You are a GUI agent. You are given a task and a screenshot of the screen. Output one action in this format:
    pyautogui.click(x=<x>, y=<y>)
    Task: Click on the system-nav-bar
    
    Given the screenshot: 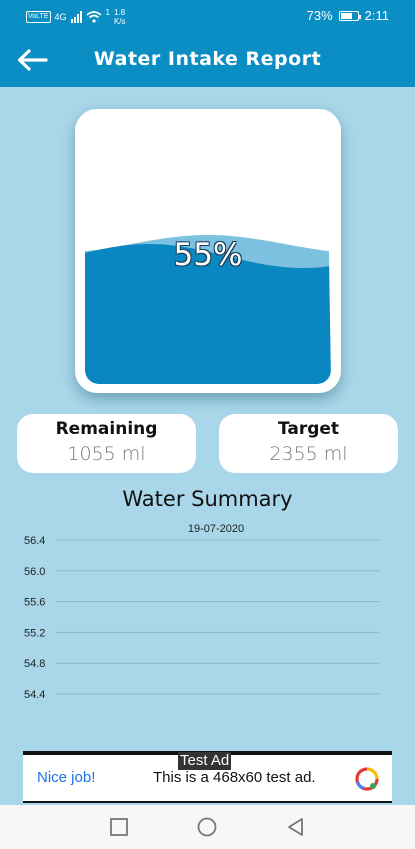 What is the action you would take?
    pyautogui.click(x=207, y=827)
    